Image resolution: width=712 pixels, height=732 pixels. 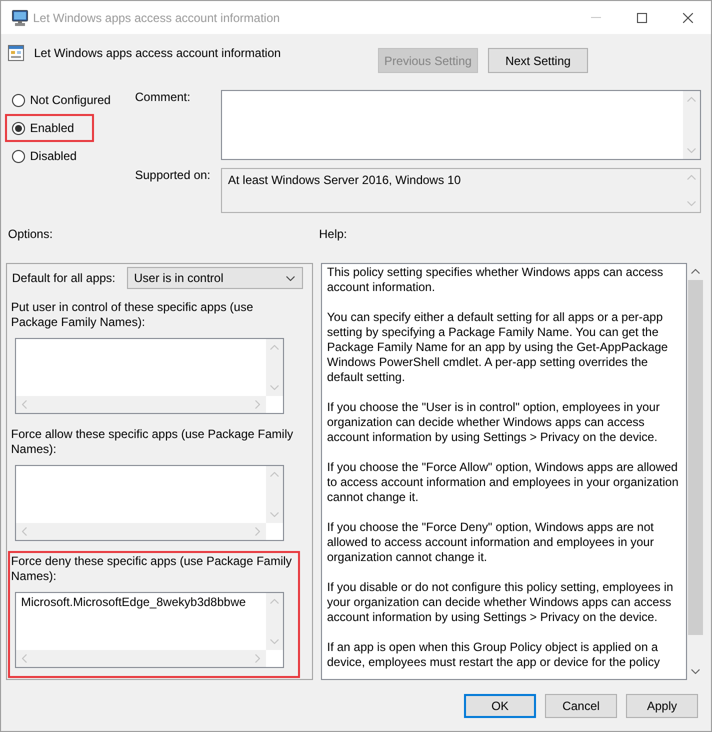 What do you see at coordinates (538, 60) in the screenshot?
I see `next-button: Next Setting` at bounding box center [538, 60].